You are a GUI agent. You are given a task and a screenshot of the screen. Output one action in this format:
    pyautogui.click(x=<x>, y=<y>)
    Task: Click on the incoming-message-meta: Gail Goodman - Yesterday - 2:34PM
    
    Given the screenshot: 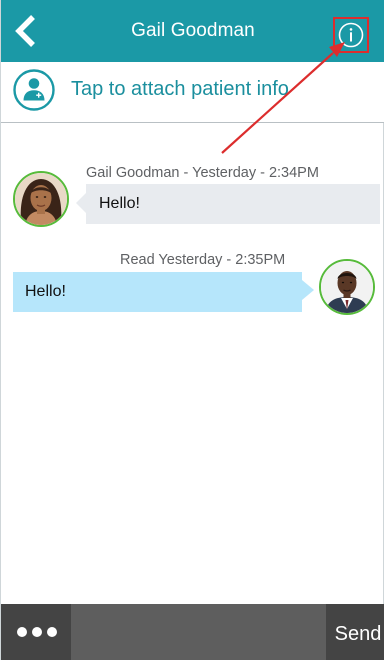 What is the action you would take?
    pyautogui.click(x=202, y=173)
    